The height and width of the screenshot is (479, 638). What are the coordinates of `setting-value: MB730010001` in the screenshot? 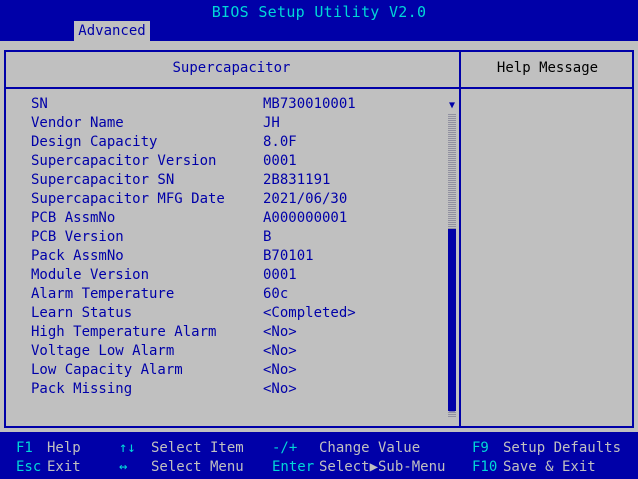 It's located at (309, 104).